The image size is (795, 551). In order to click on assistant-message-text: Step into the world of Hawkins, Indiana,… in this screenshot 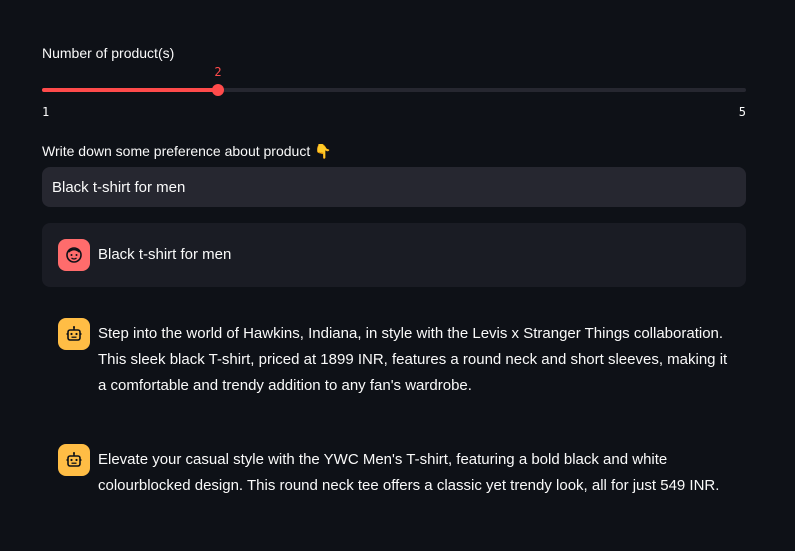, I will do `click(413, 359)`.